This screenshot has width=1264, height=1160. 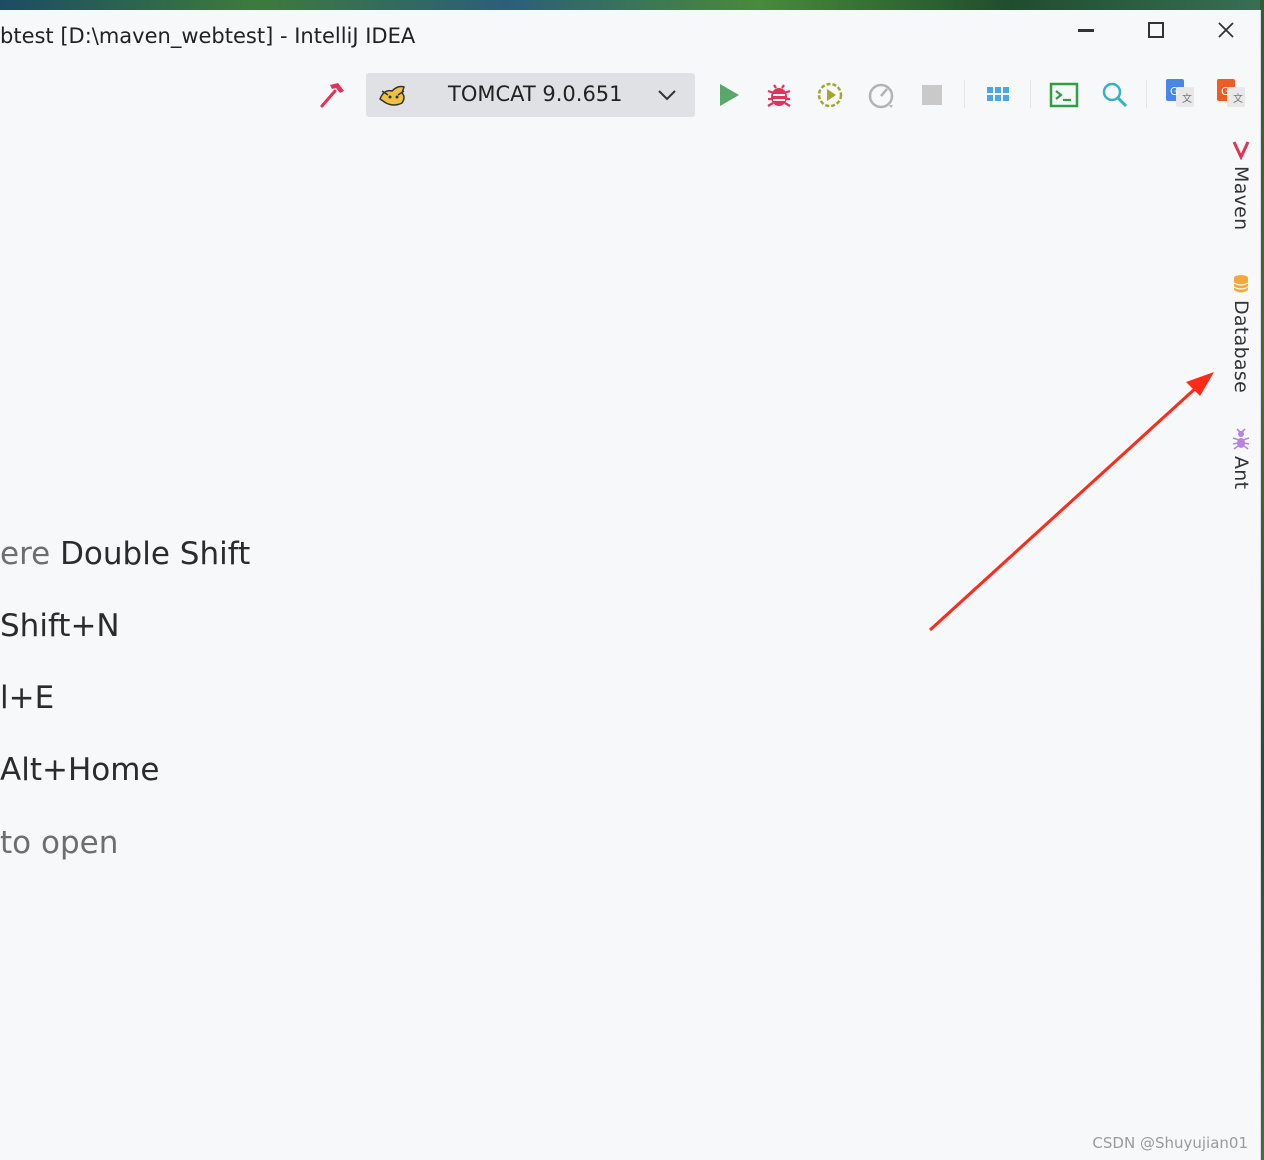 I want to click on hint-goto-file: Shift+N, so click(x=60, y=626).